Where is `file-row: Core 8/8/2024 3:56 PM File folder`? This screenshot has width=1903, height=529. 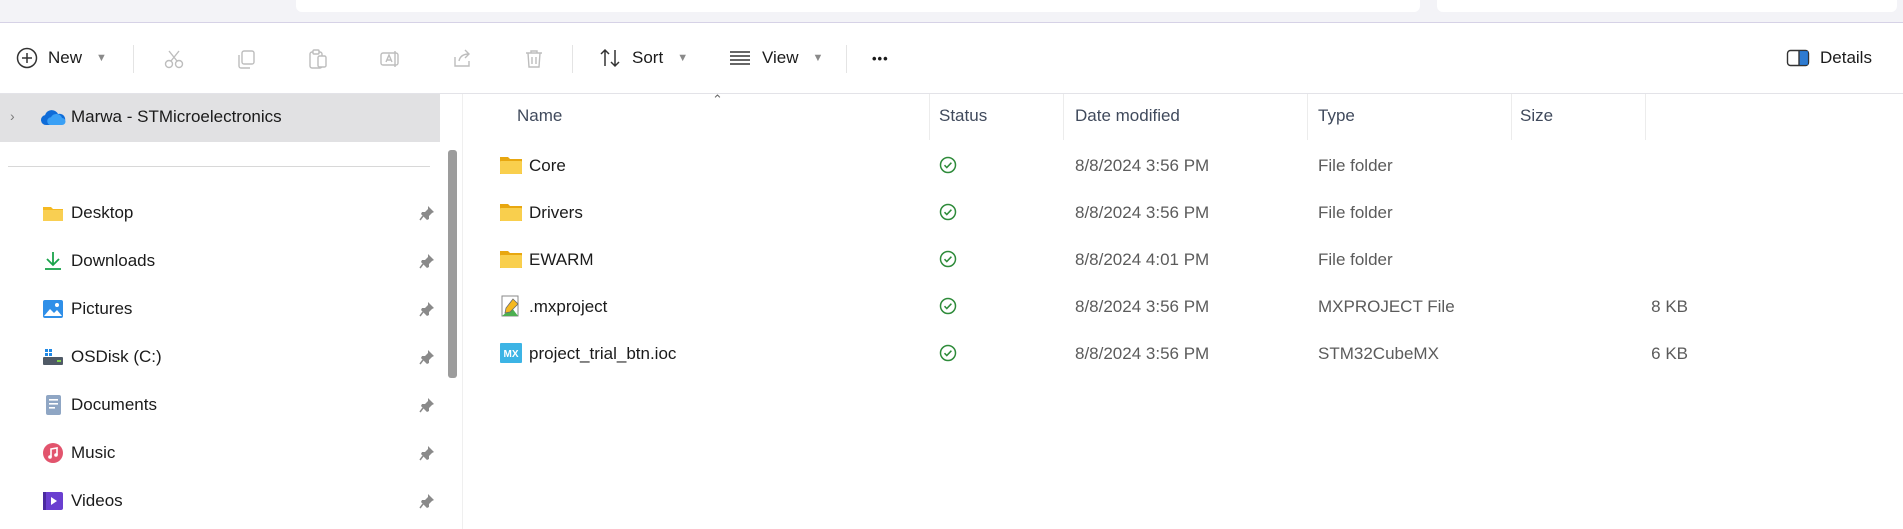
file-row: Core 8/8/2024 3:56 PM File folder is located at coordinates (1183, 166).